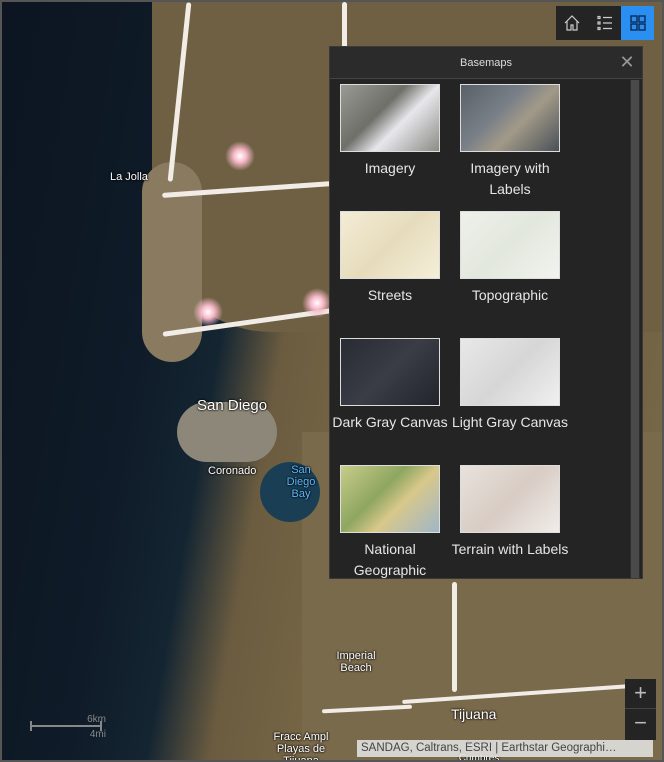  I want to click on basemap-label: Topographic, so click(510, 295).